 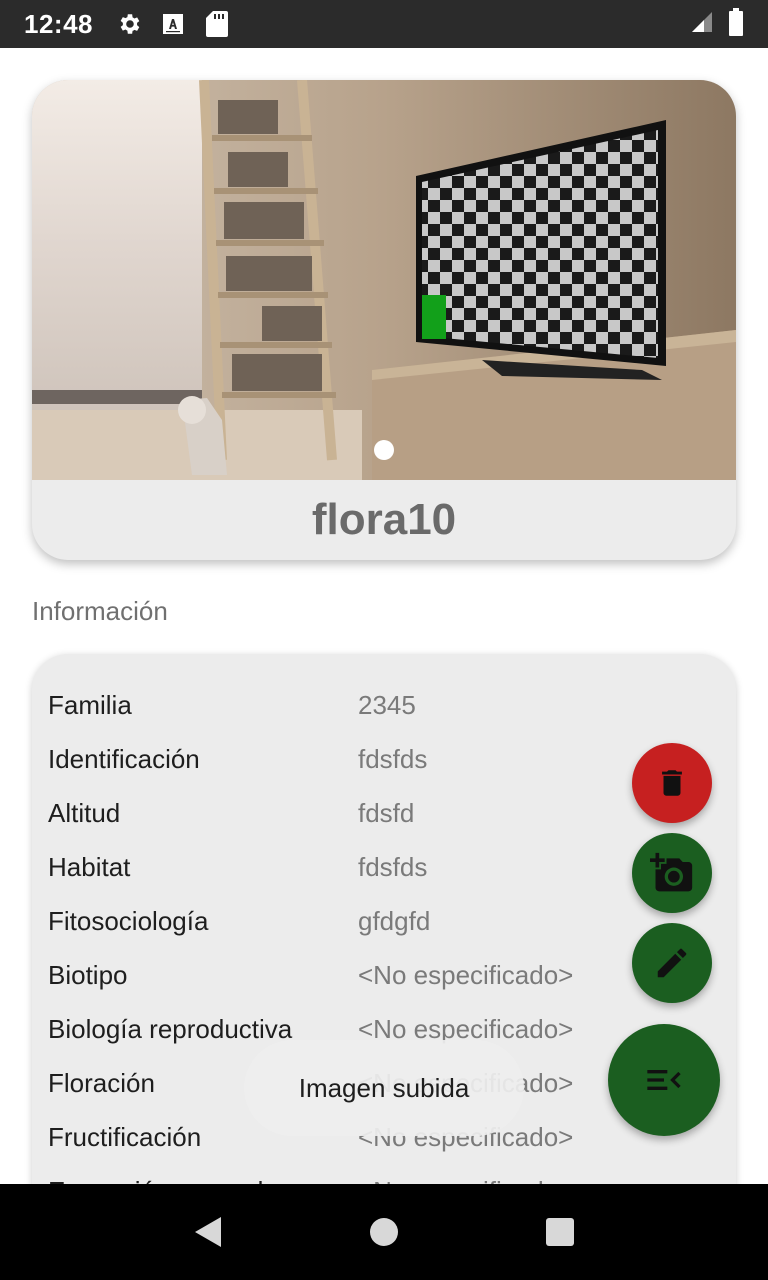 I want to click on info-key: Biotipo, so click(x=88, y=974).